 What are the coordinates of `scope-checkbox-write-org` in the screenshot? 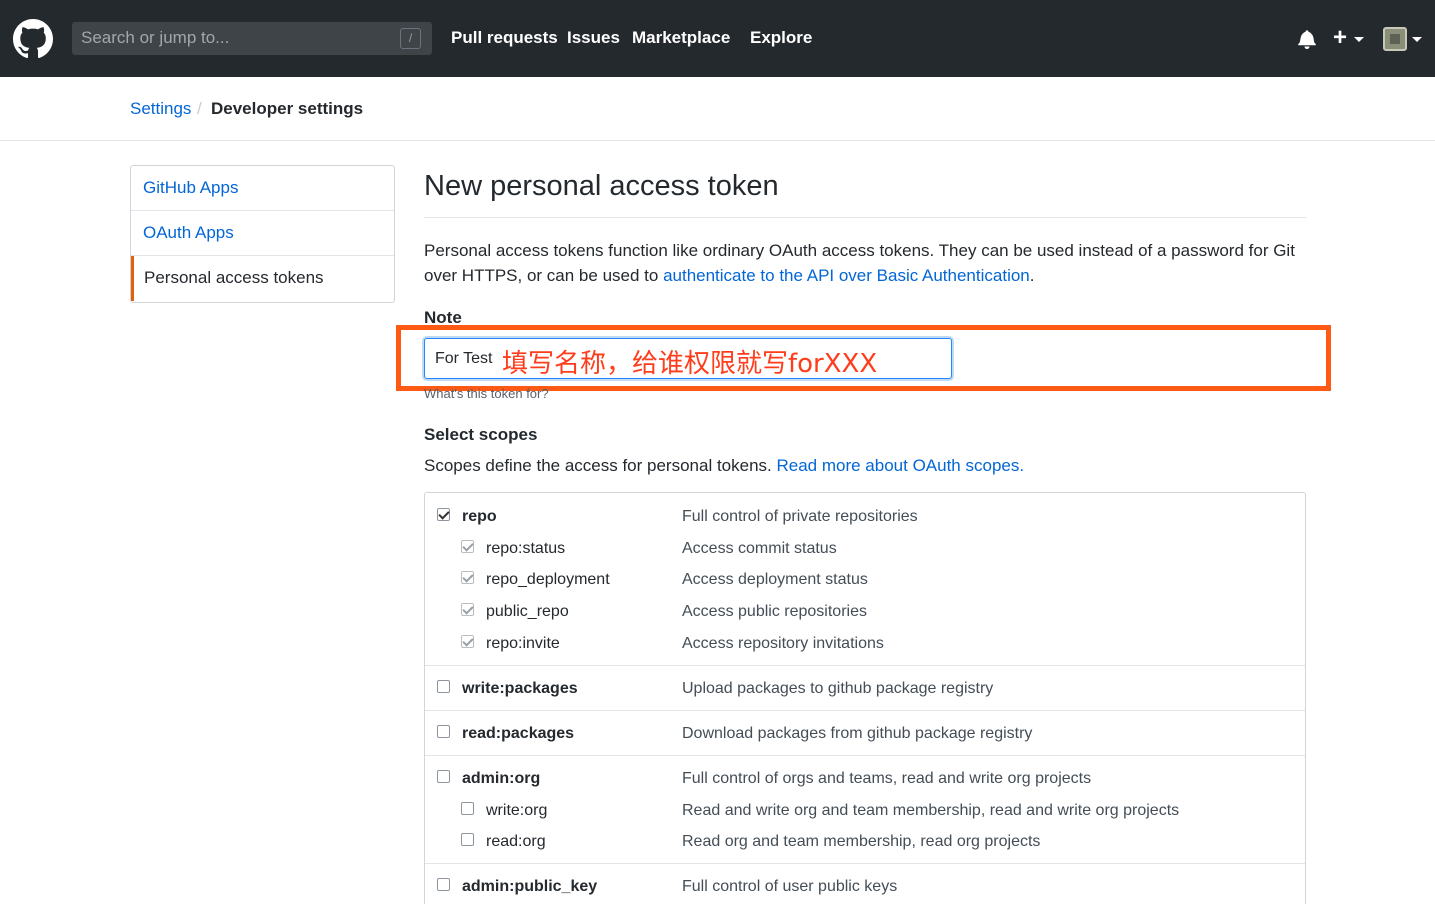 It's located at (467, 808).